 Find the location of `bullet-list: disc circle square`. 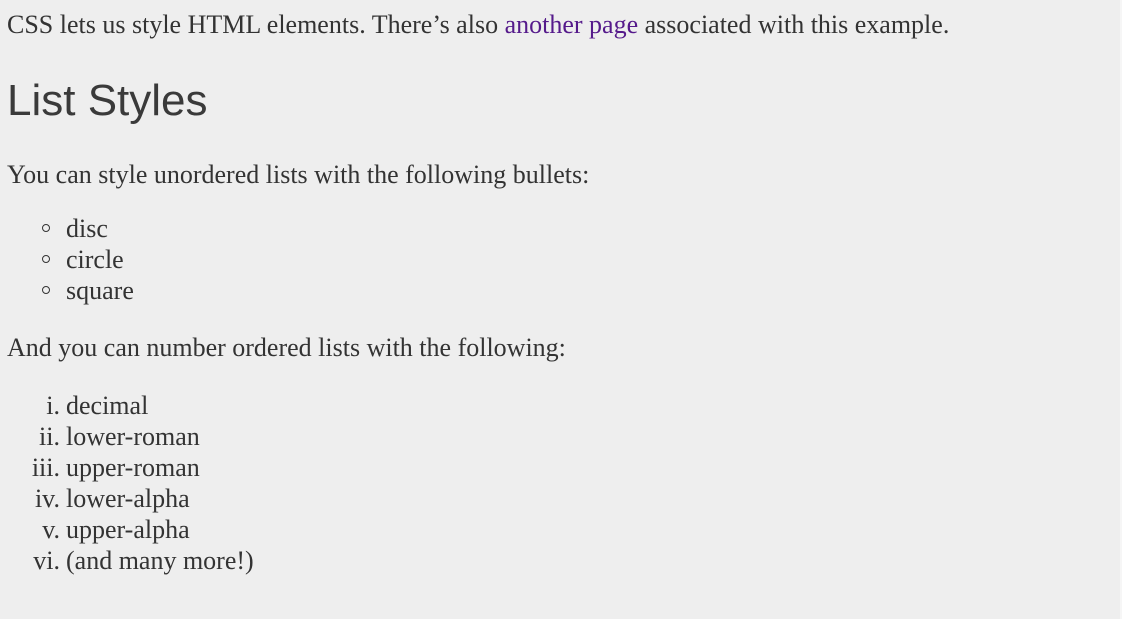

bullet-list: disc circle square is located at coordinates (564, 259).